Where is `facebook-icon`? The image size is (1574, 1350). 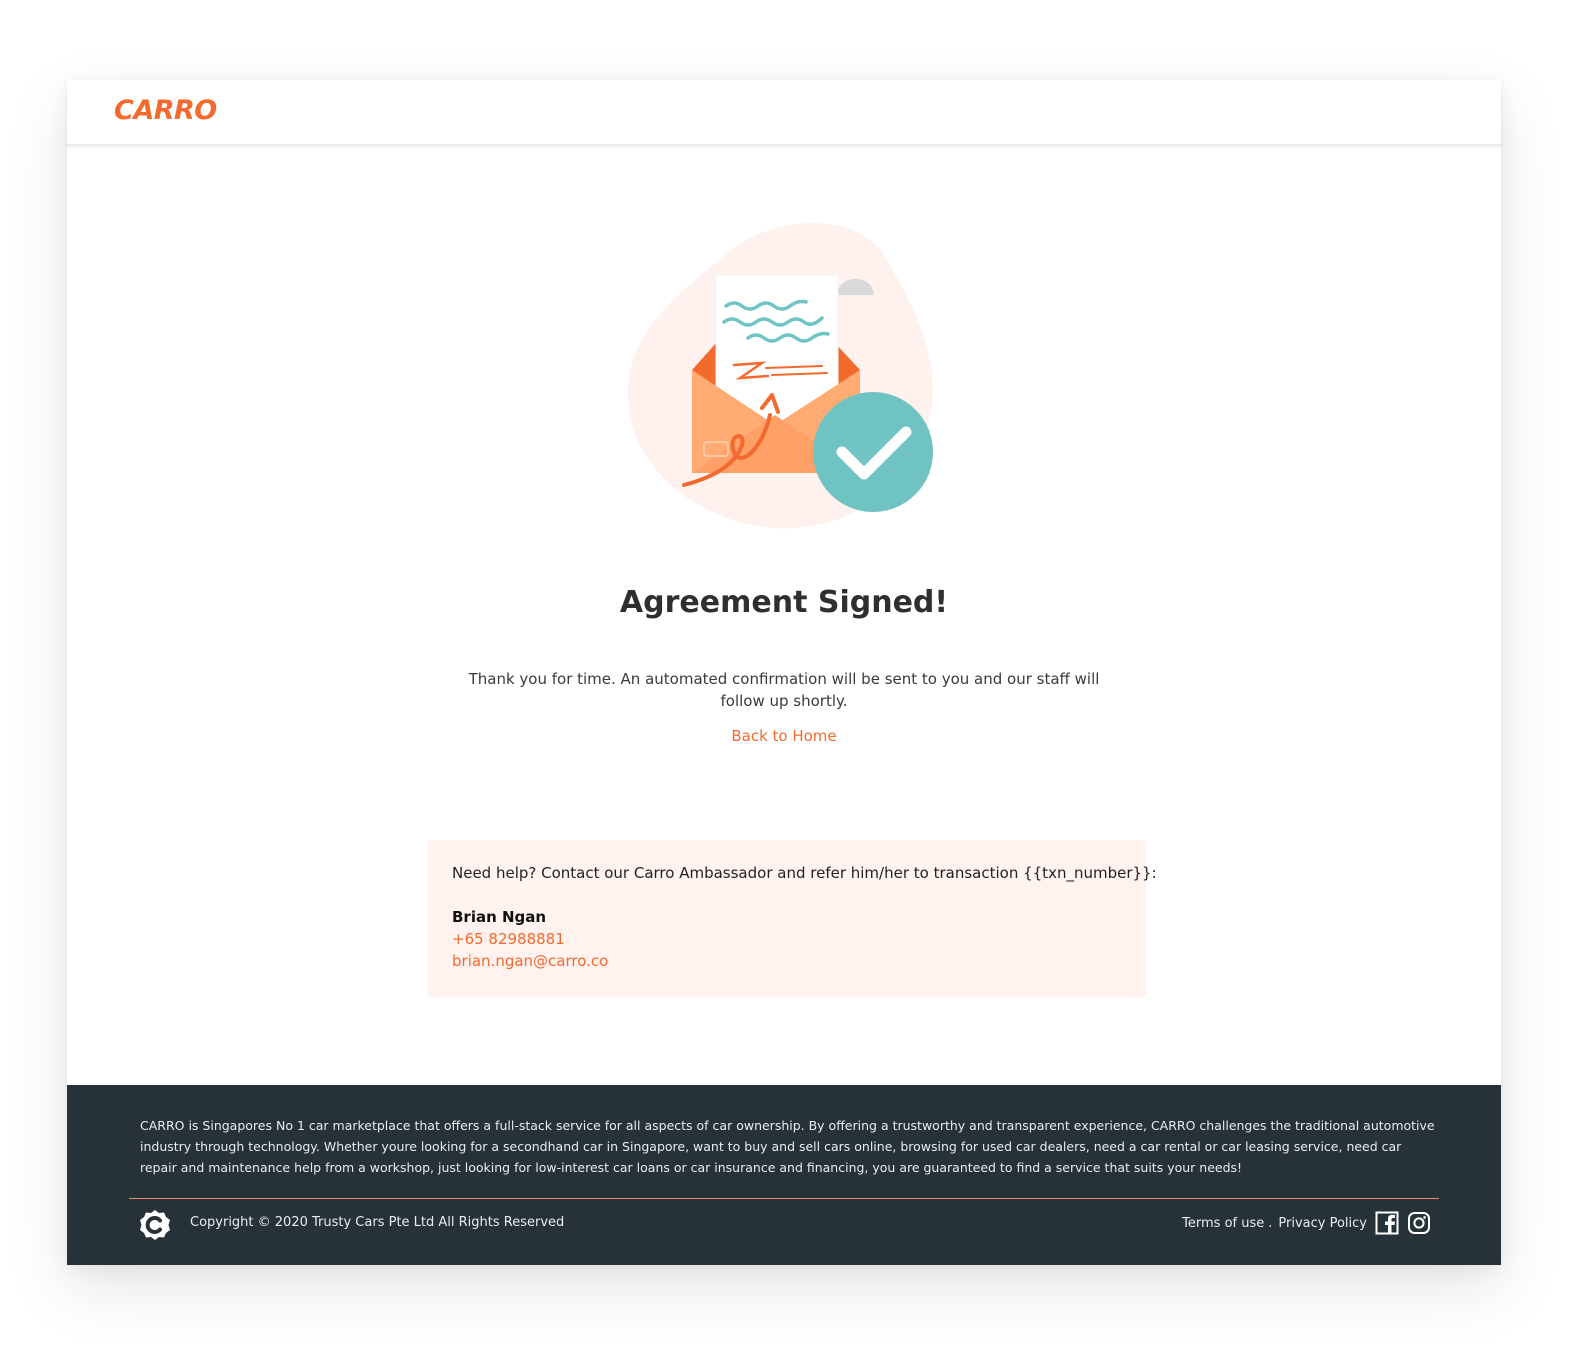 facebook-icon is located at coordinates (1387, 1223).